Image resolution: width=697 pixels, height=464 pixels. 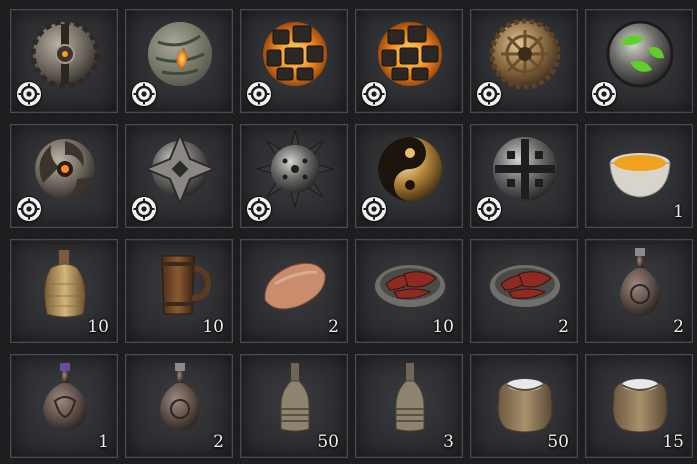 What do you see at coordinates (65, 399) in the screenshot?
I see `purple-cork-flask-icon` at bounding box center [65, 399].